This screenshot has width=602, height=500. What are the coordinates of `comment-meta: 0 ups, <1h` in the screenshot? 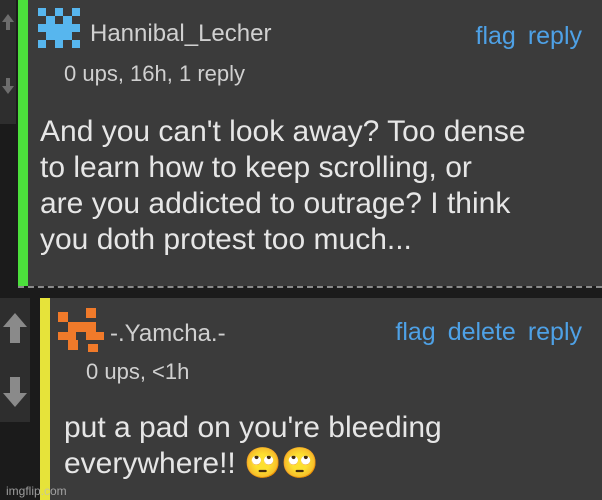 It's located at (138, 371).